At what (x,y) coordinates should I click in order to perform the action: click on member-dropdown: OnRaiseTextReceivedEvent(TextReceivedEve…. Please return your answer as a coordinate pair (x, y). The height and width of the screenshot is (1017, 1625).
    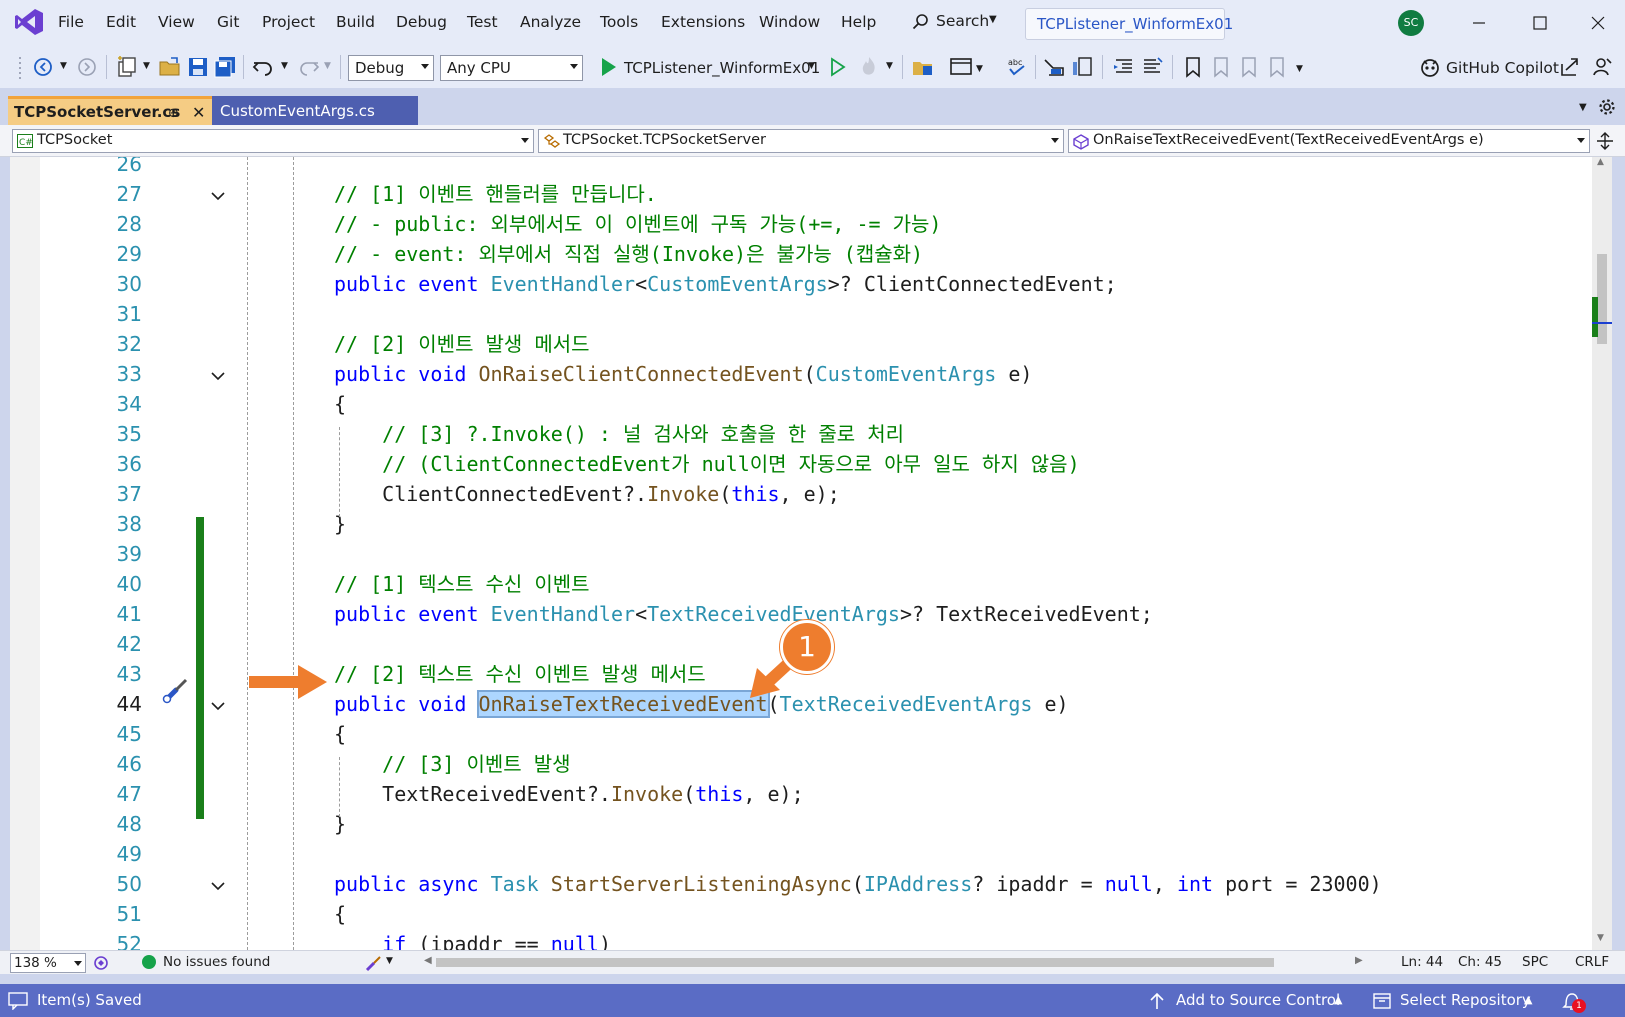
    Looking at the image, I should click on (1329, 141).